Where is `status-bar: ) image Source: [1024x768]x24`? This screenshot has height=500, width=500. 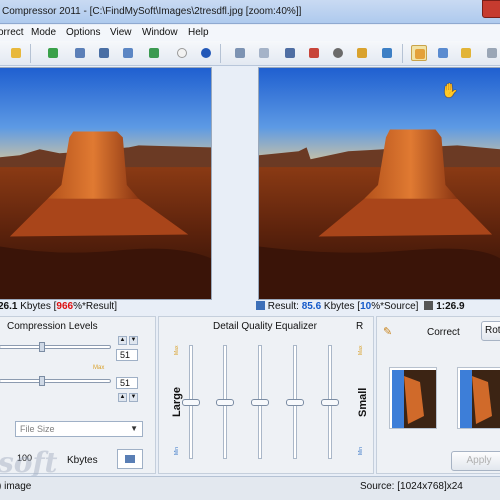 status-bar: ) image Source: [1024x768]x24 is located at coordinates (250, 488).